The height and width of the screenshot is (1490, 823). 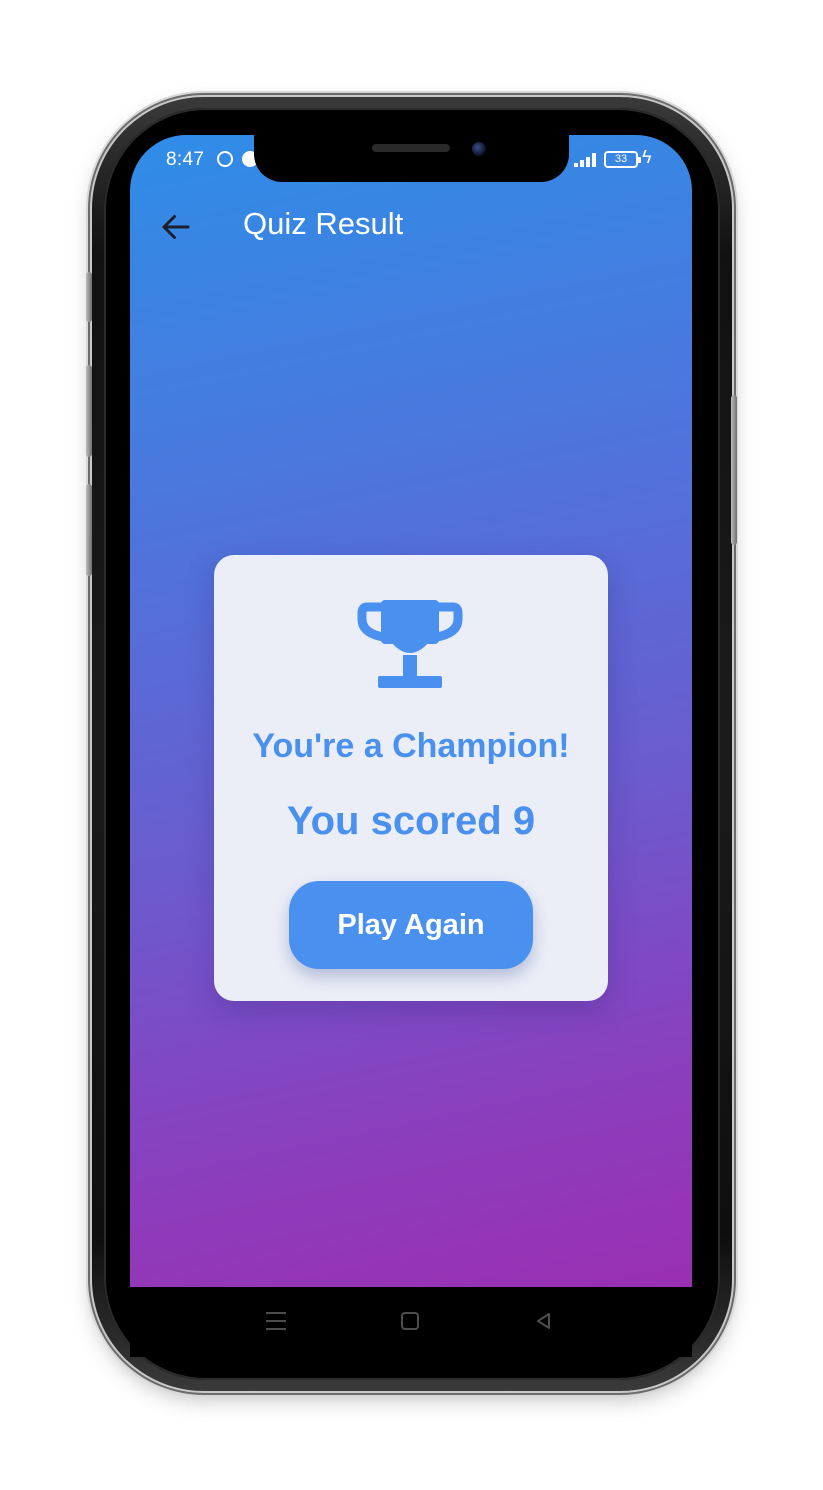 I want to click on battery-level: 33, so click(x=621, y=159).